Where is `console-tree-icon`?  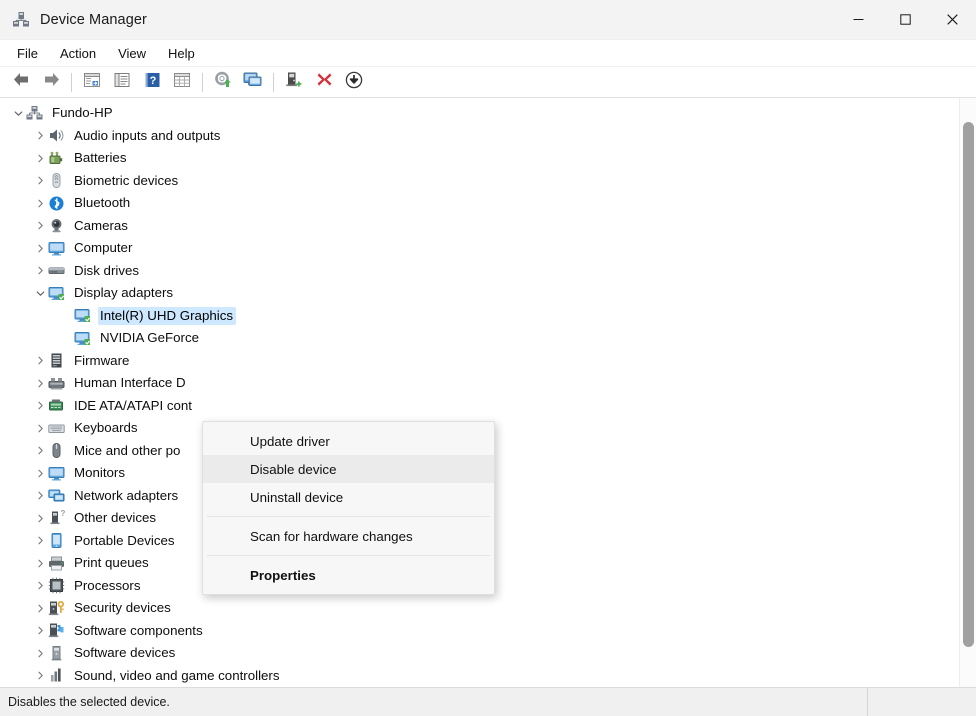
console-tree-icon is located at coordinates (92, 82).